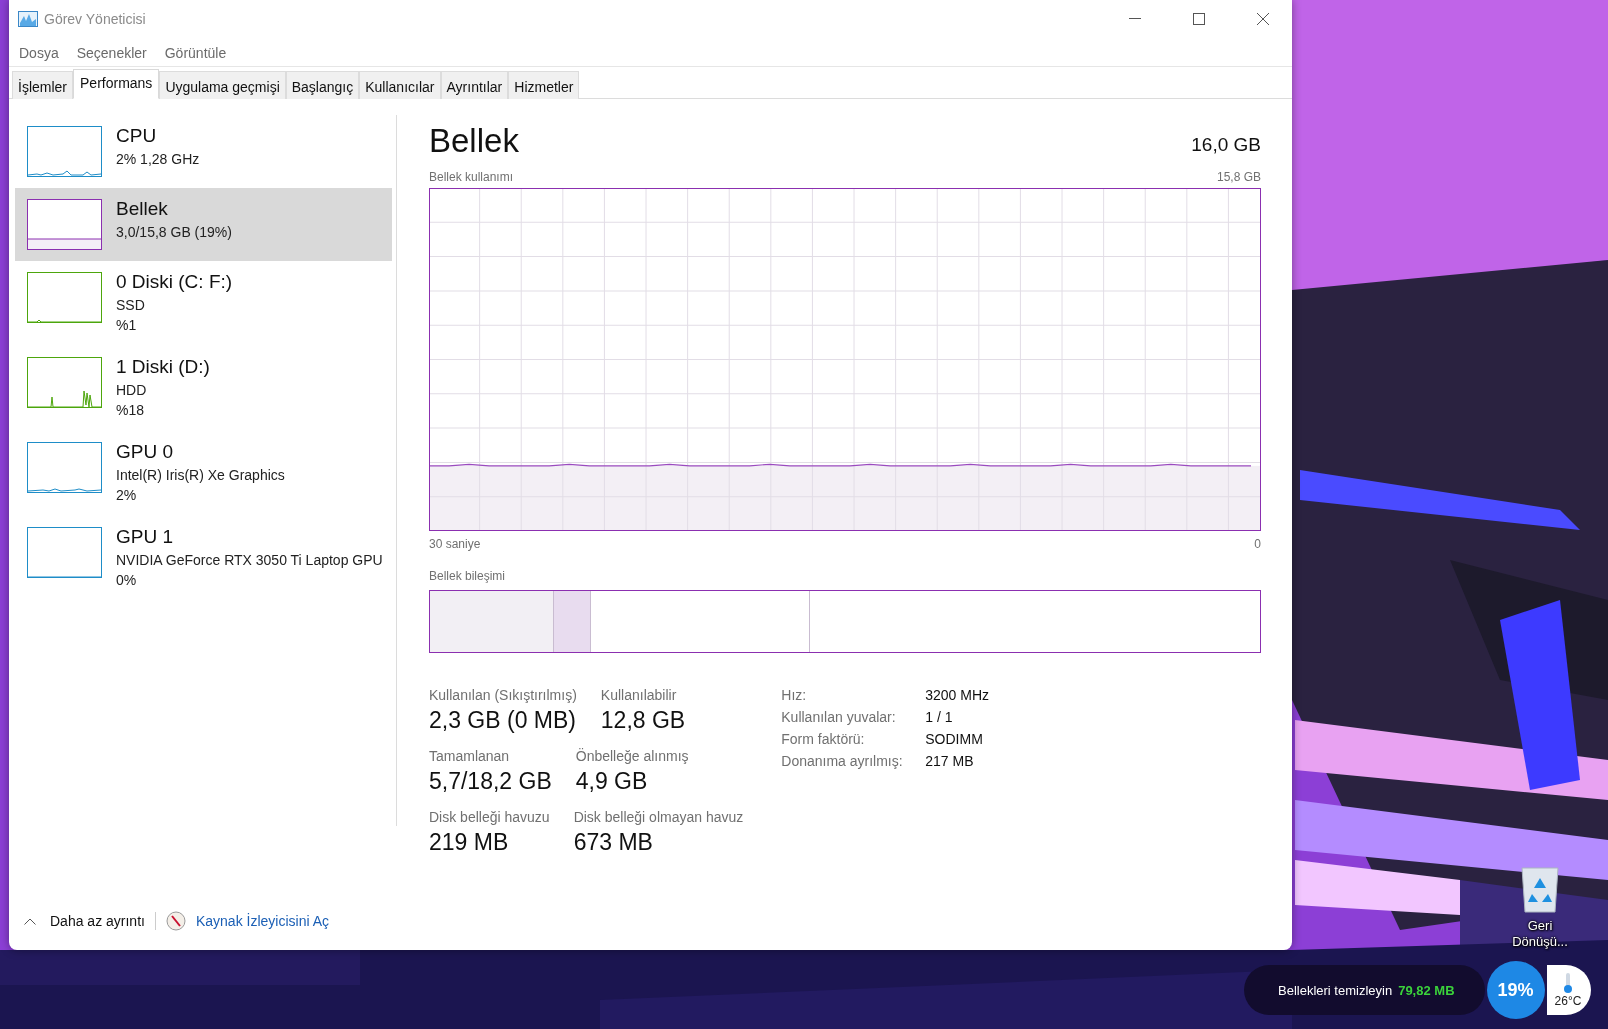 This screenshot has width=1608, height=1029. I want to click on resource-detail: SSD, so click(131, 305).